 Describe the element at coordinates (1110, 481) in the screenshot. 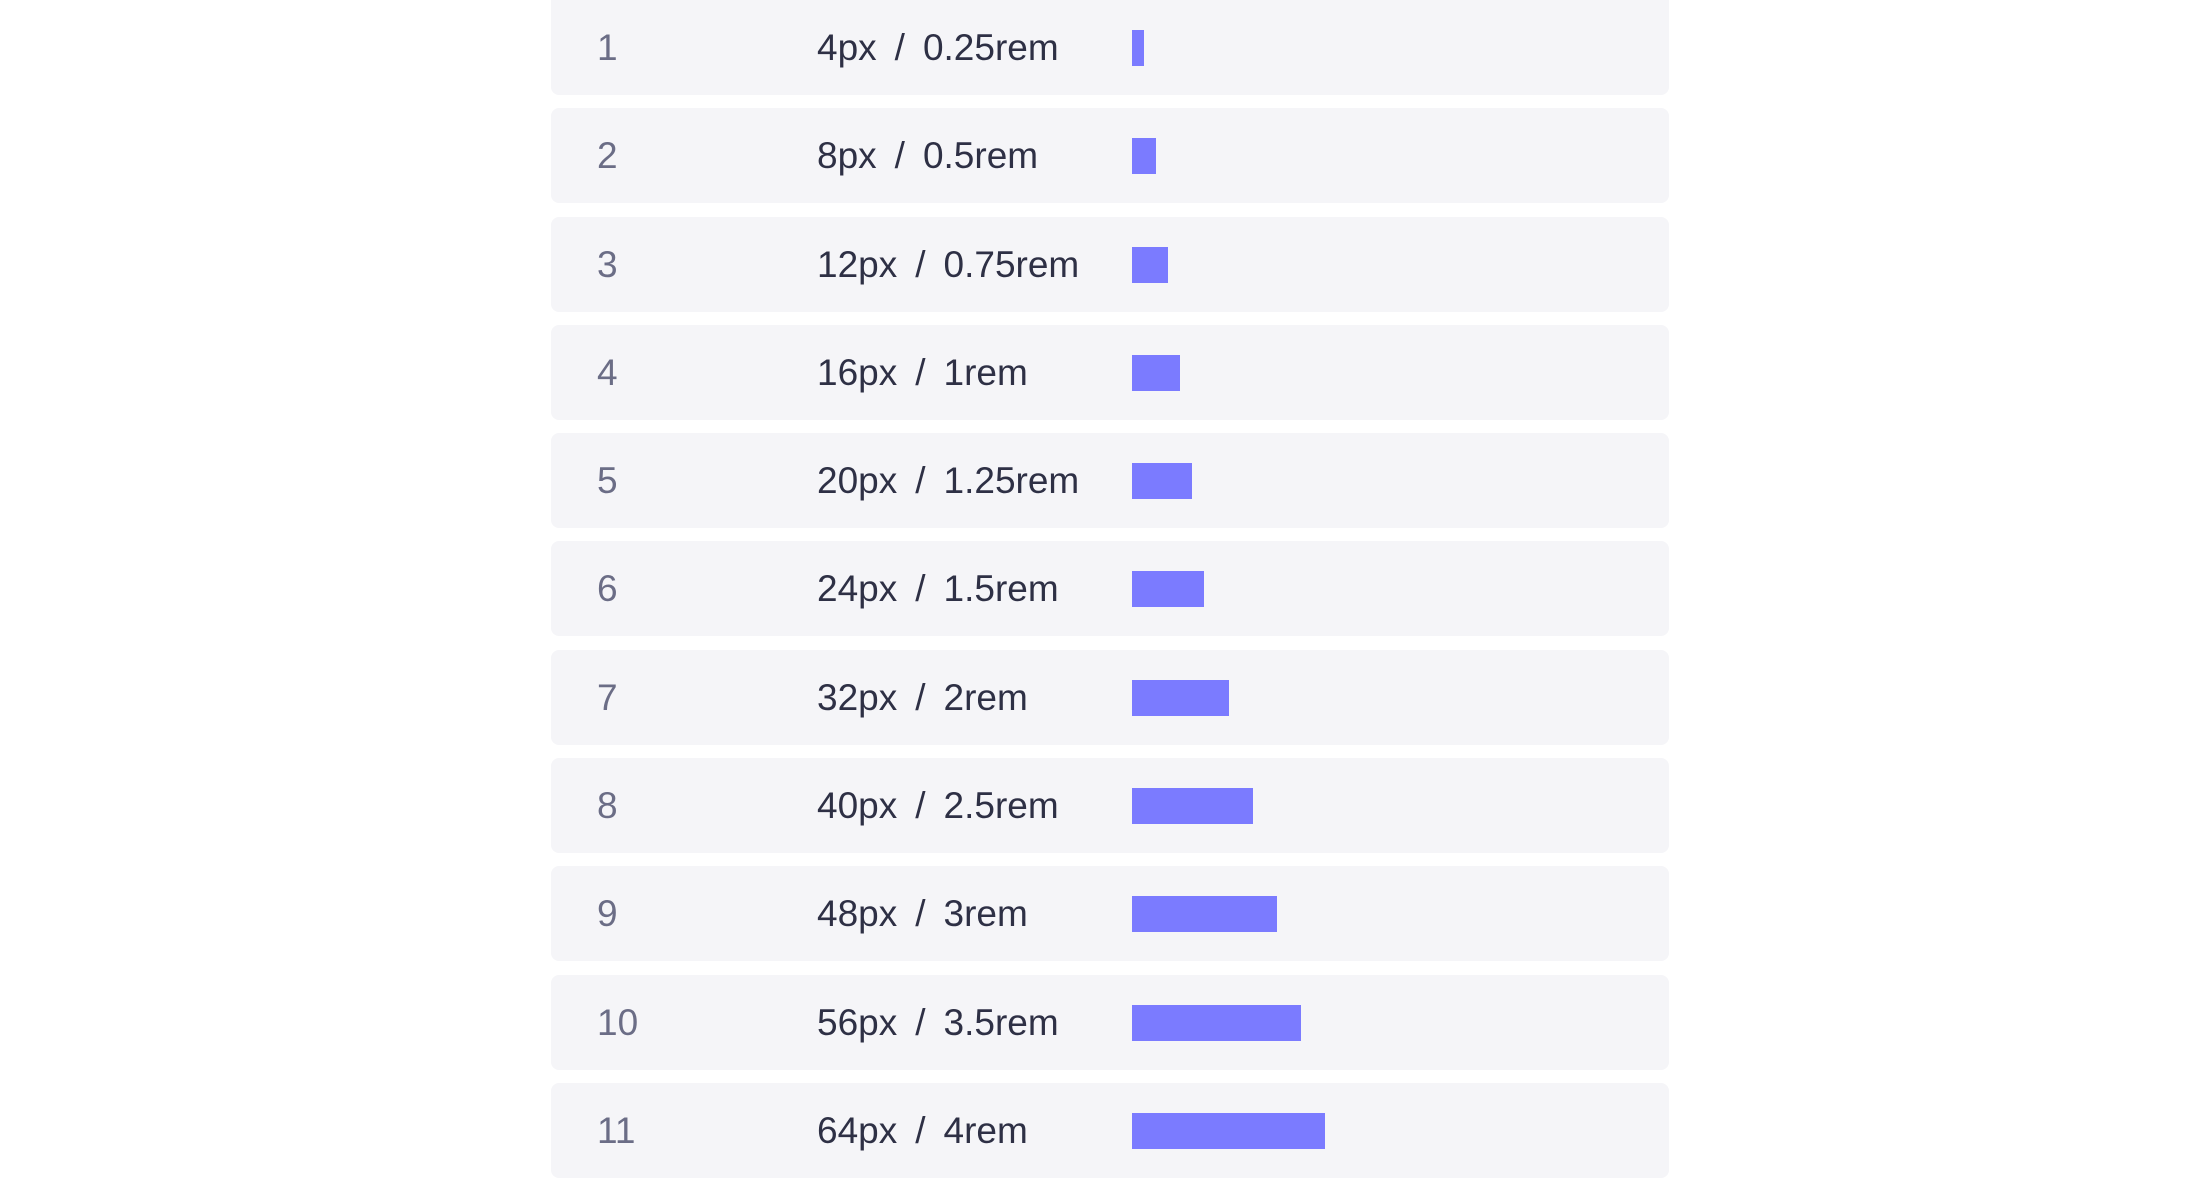

I see `scale-row: 5 20px / 1.25rem` at that location.